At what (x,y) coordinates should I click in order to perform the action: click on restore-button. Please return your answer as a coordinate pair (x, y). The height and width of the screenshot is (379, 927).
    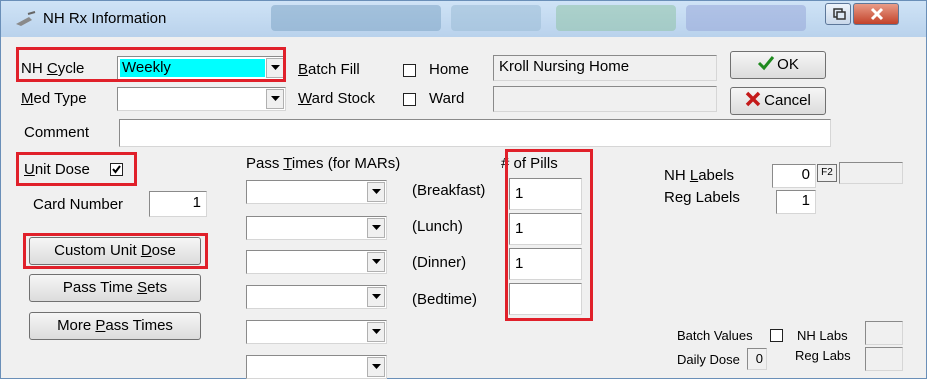
    Looking at the image, I should click on (838, 14).